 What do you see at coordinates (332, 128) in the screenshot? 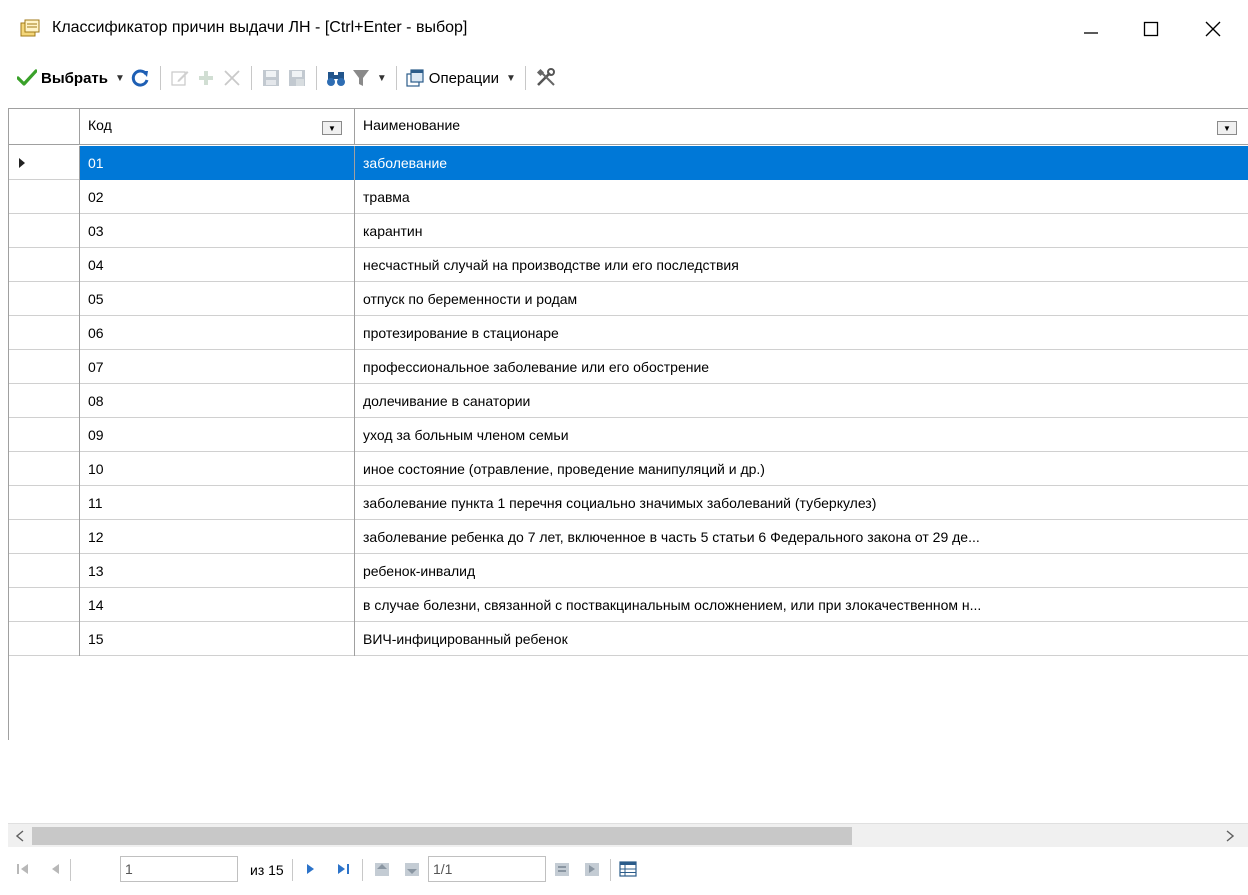
I see `code-filter-button: ▼` at bounding box center [332, 128].